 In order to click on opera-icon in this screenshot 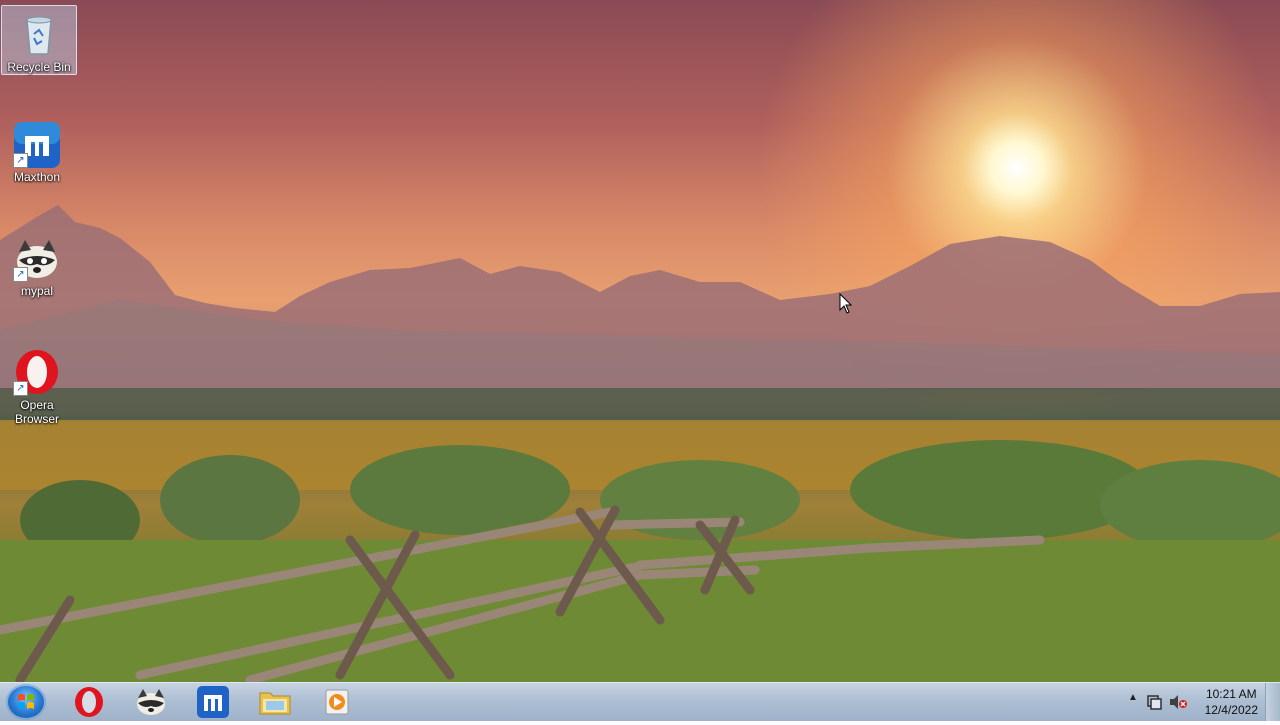, I will do `click(89, 702)`.